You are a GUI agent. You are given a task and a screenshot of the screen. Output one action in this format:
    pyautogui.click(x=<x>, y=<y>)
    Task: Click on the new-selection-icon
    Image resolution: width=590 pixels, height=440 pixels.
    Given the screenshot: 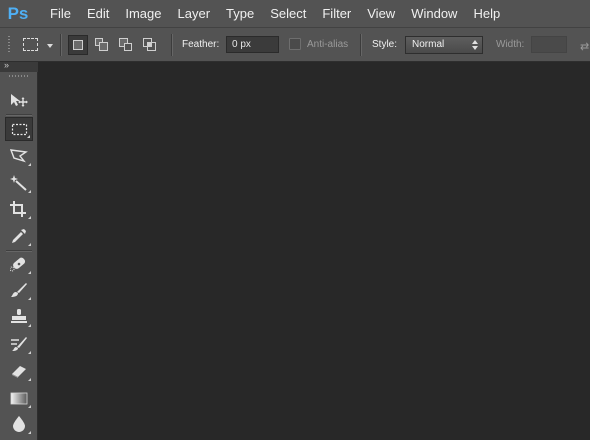 What is the action you would take?
    pyautogui.click(x=78, y=45)
    